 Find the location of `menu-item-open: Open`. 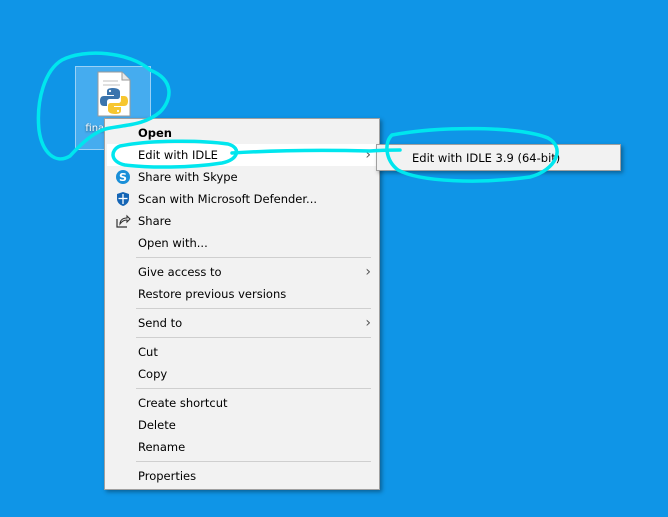

menu-item-open: Open is located at coordinates (242, 133).